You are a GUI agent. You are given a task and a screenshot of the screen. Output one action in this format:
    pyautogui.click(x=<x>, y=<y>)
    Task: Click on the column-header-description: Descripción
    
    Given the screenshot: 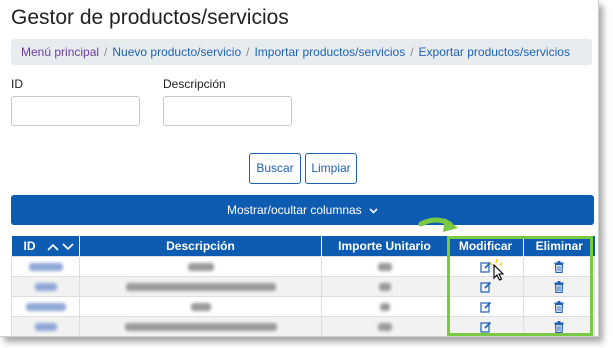 What is the action you would take?
    pyautogui.click(x=200, y=246)
    